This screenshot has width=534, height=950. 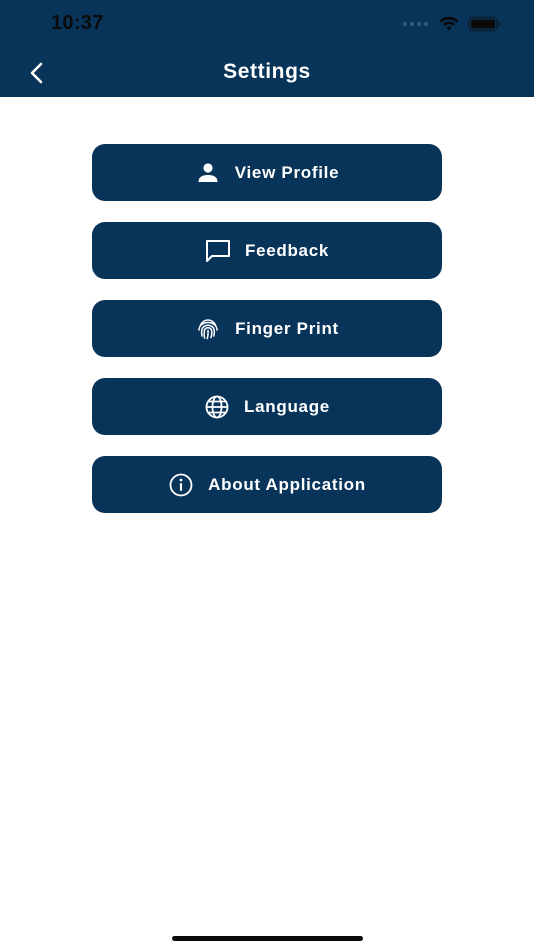 I want to click on wifi-icon, so click(x=449, y=23).